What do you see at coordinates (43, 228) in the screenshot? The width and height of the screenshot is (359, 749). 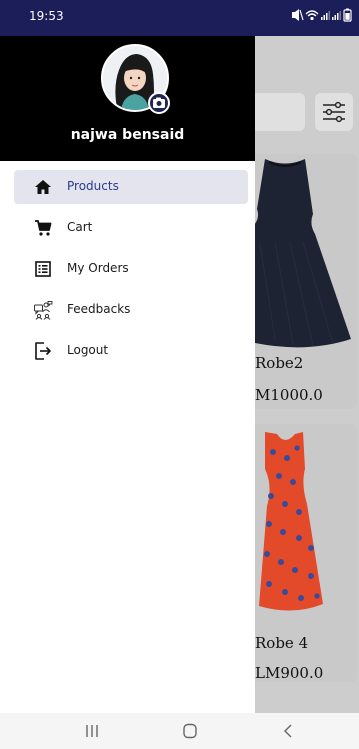 I see `cart-icon` at bounding box center [43, 228].